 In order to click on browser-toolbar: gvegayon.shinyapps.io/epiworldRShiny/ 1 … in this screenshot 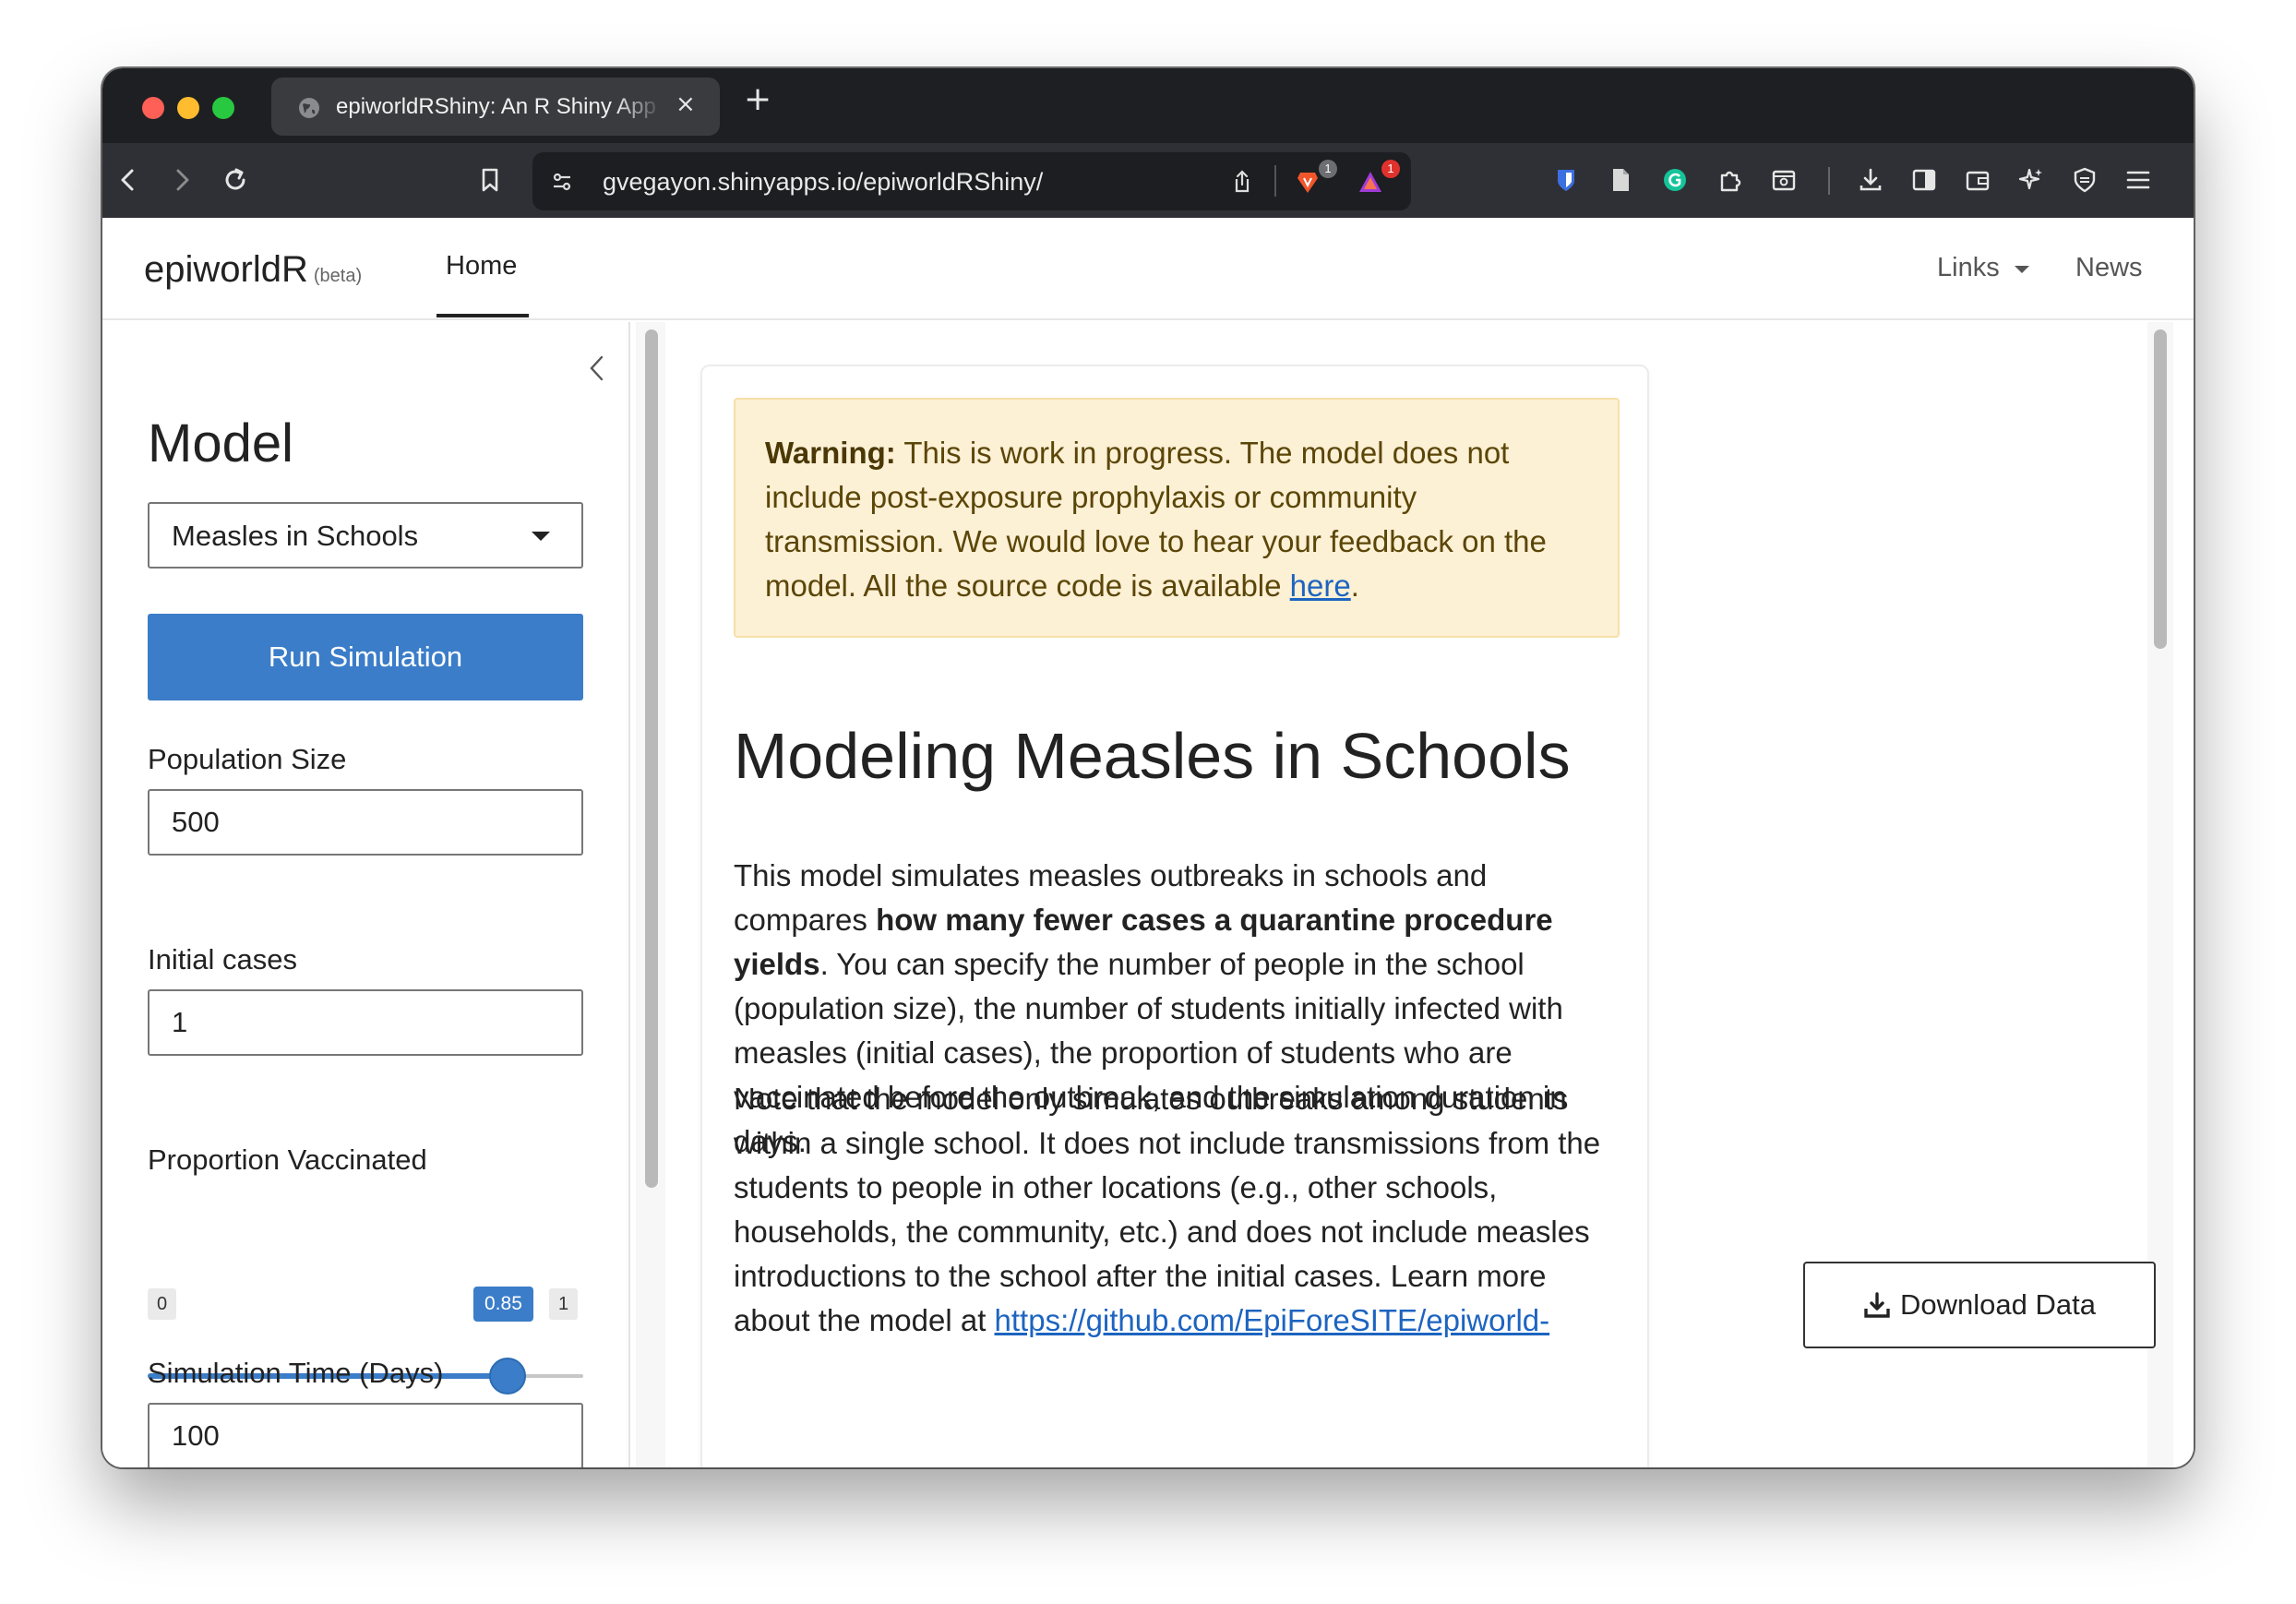, I will do `click(1148, 180)`.